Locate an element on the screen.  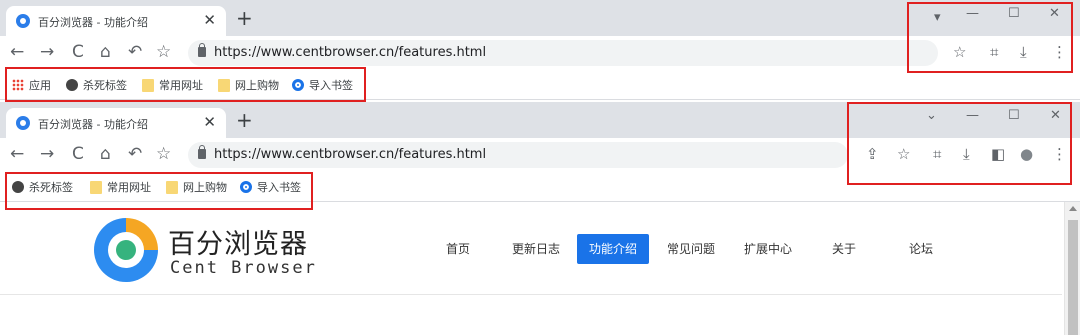
site-nav-home: 首页 is located at coordinates (458, 249).